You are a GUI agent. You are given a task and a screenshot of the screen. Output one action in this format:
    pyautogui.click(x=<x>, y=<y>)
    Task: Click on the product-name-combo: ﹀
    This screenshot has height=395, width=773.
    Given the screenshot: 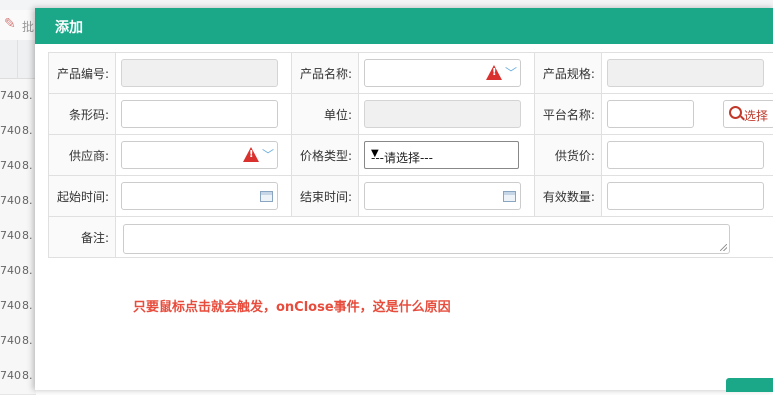 What is the action you would take?
    pyautogui.click(x=442, y=73)
    